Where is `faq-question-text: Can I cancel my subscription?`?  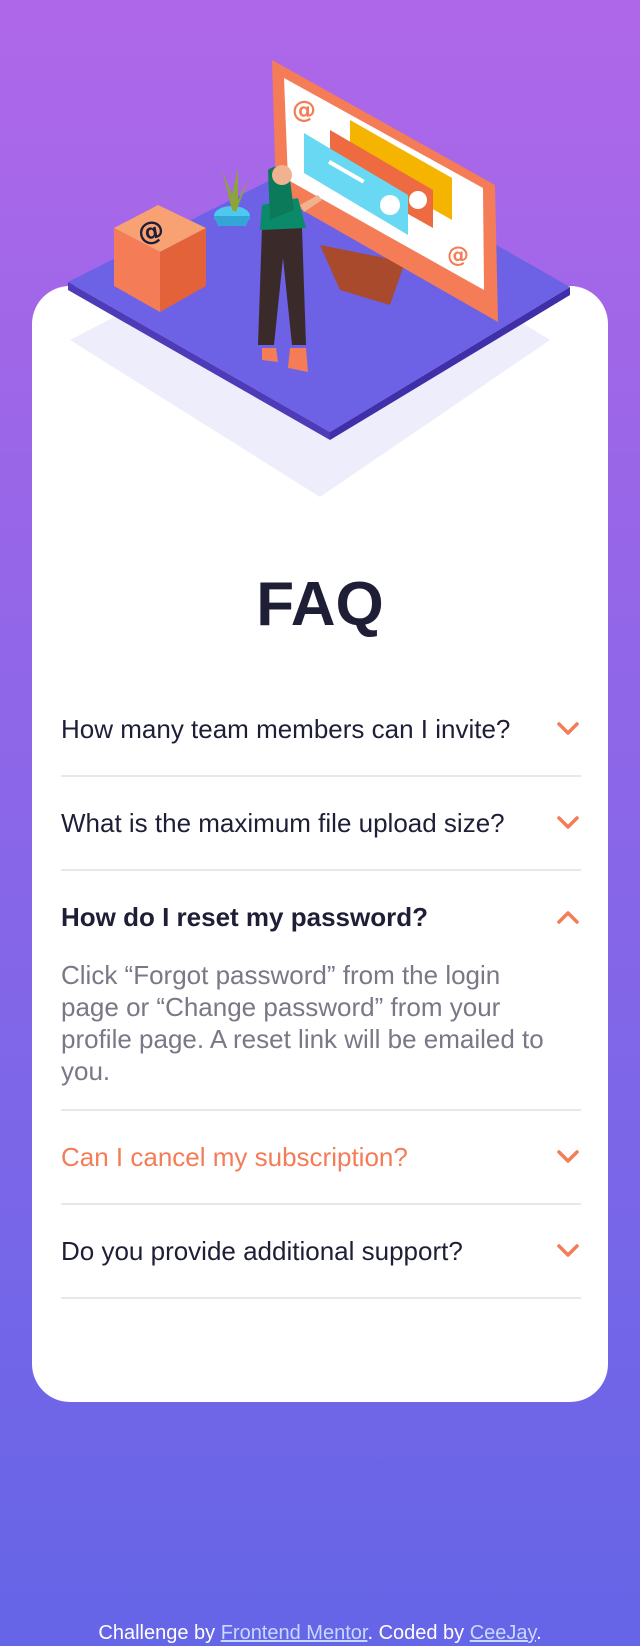 faq-question-text: Can I cancel my subscription? is located at coordinates (234, 1157).